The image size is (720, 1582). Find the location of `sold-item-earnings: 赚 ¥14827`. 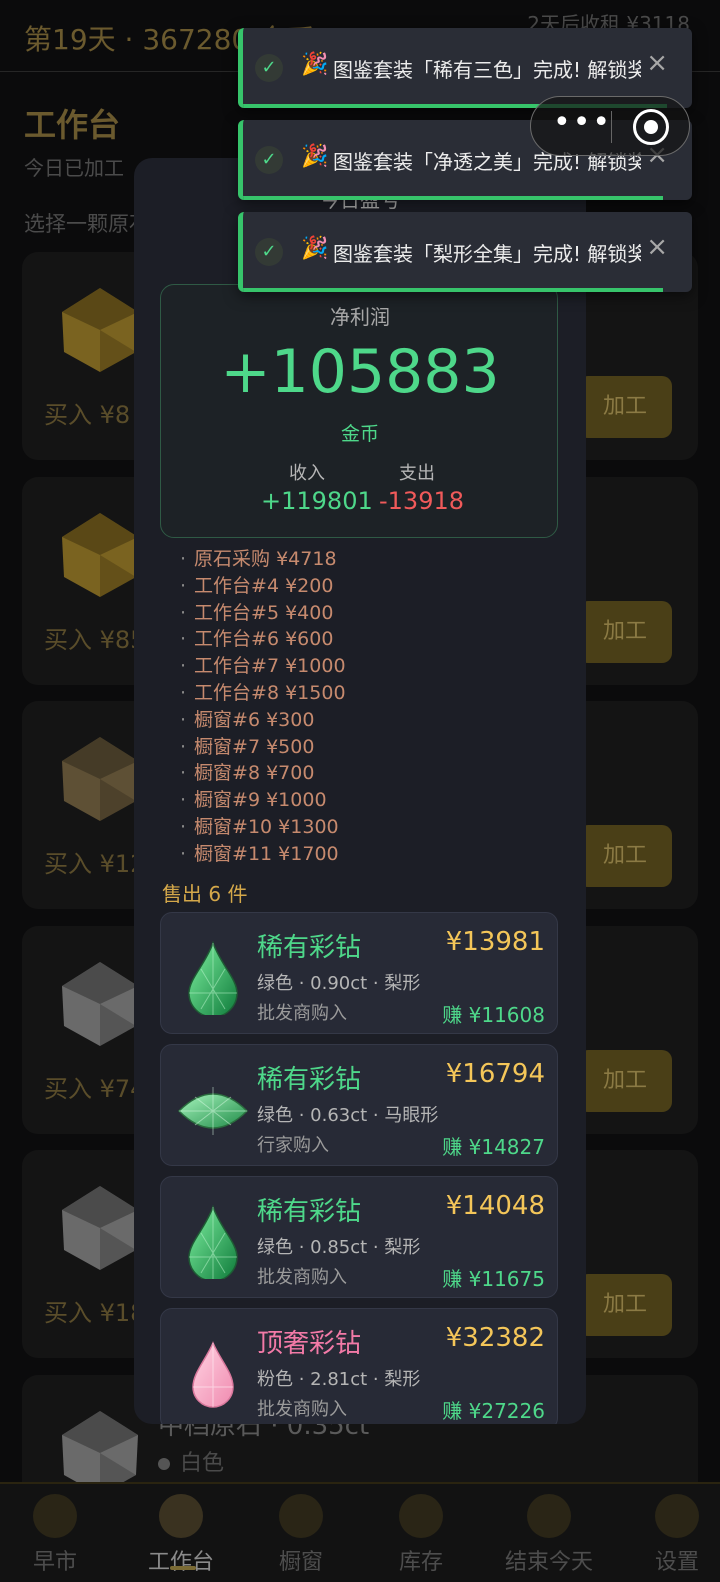

sold-item-earnings: 赚 ¥14827 is located at coordinates (493, 1147).